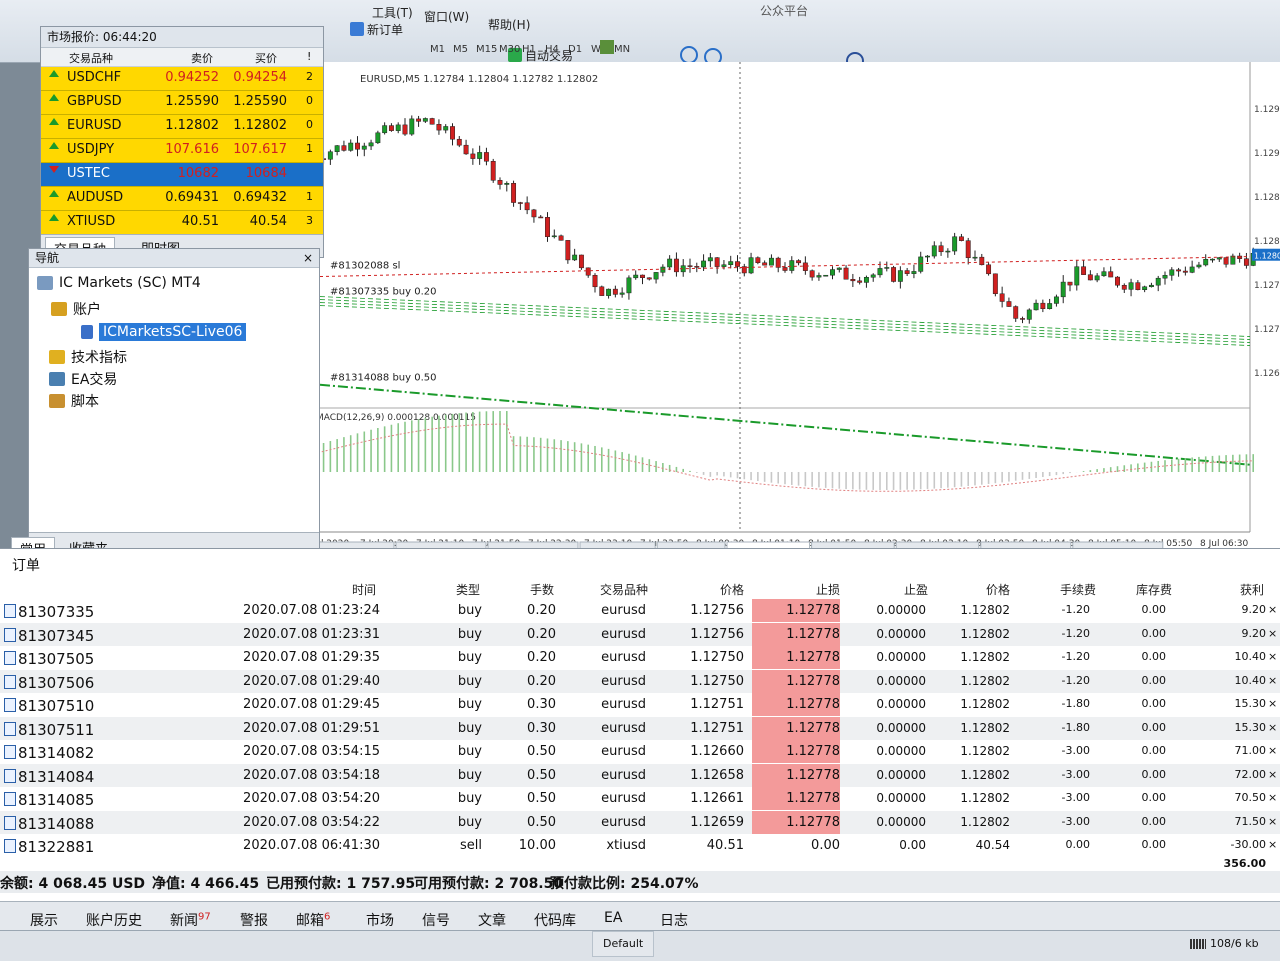  I want to click on order-take-profit: 0.00000, so click(901, 751).